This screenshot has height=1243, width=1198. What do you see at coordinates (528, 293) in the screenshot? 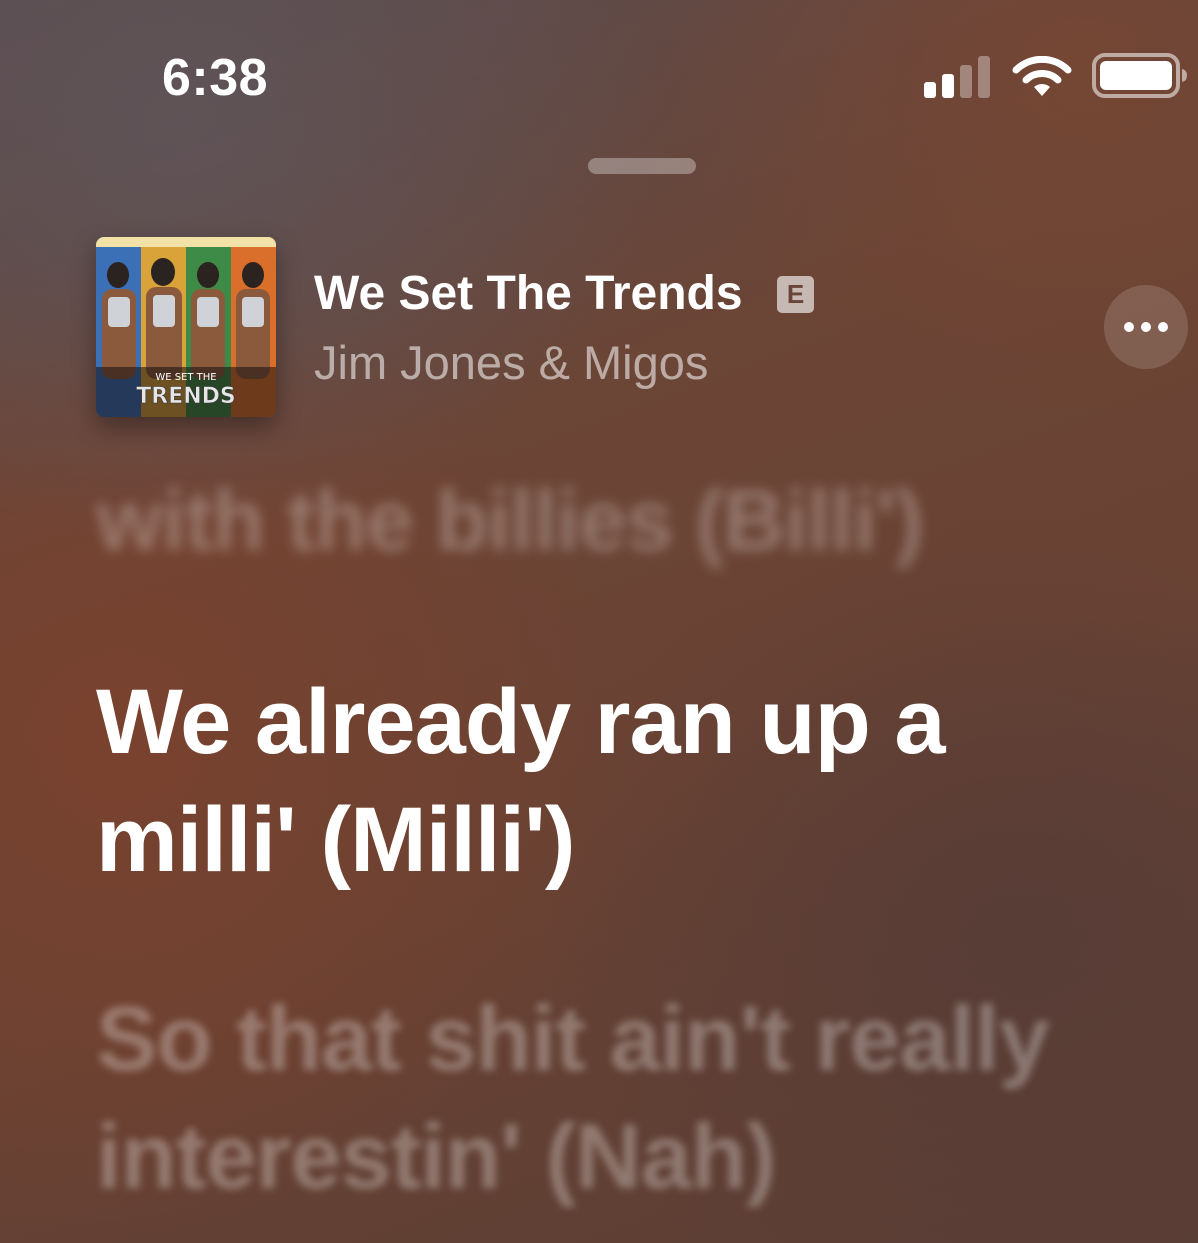
I see `song-title: We Set The Trends` at bounding box center [528, 293].